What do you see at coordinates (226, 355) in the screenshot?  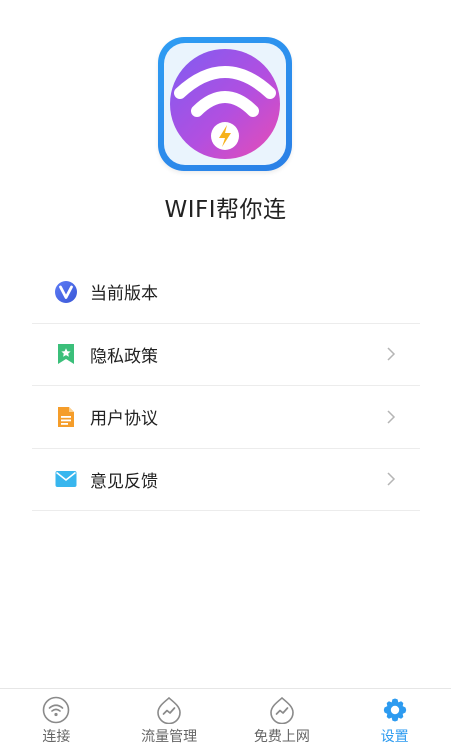 I see `menu-item-privacy-policy: 隐私政策` at bounding box center [226, 355].